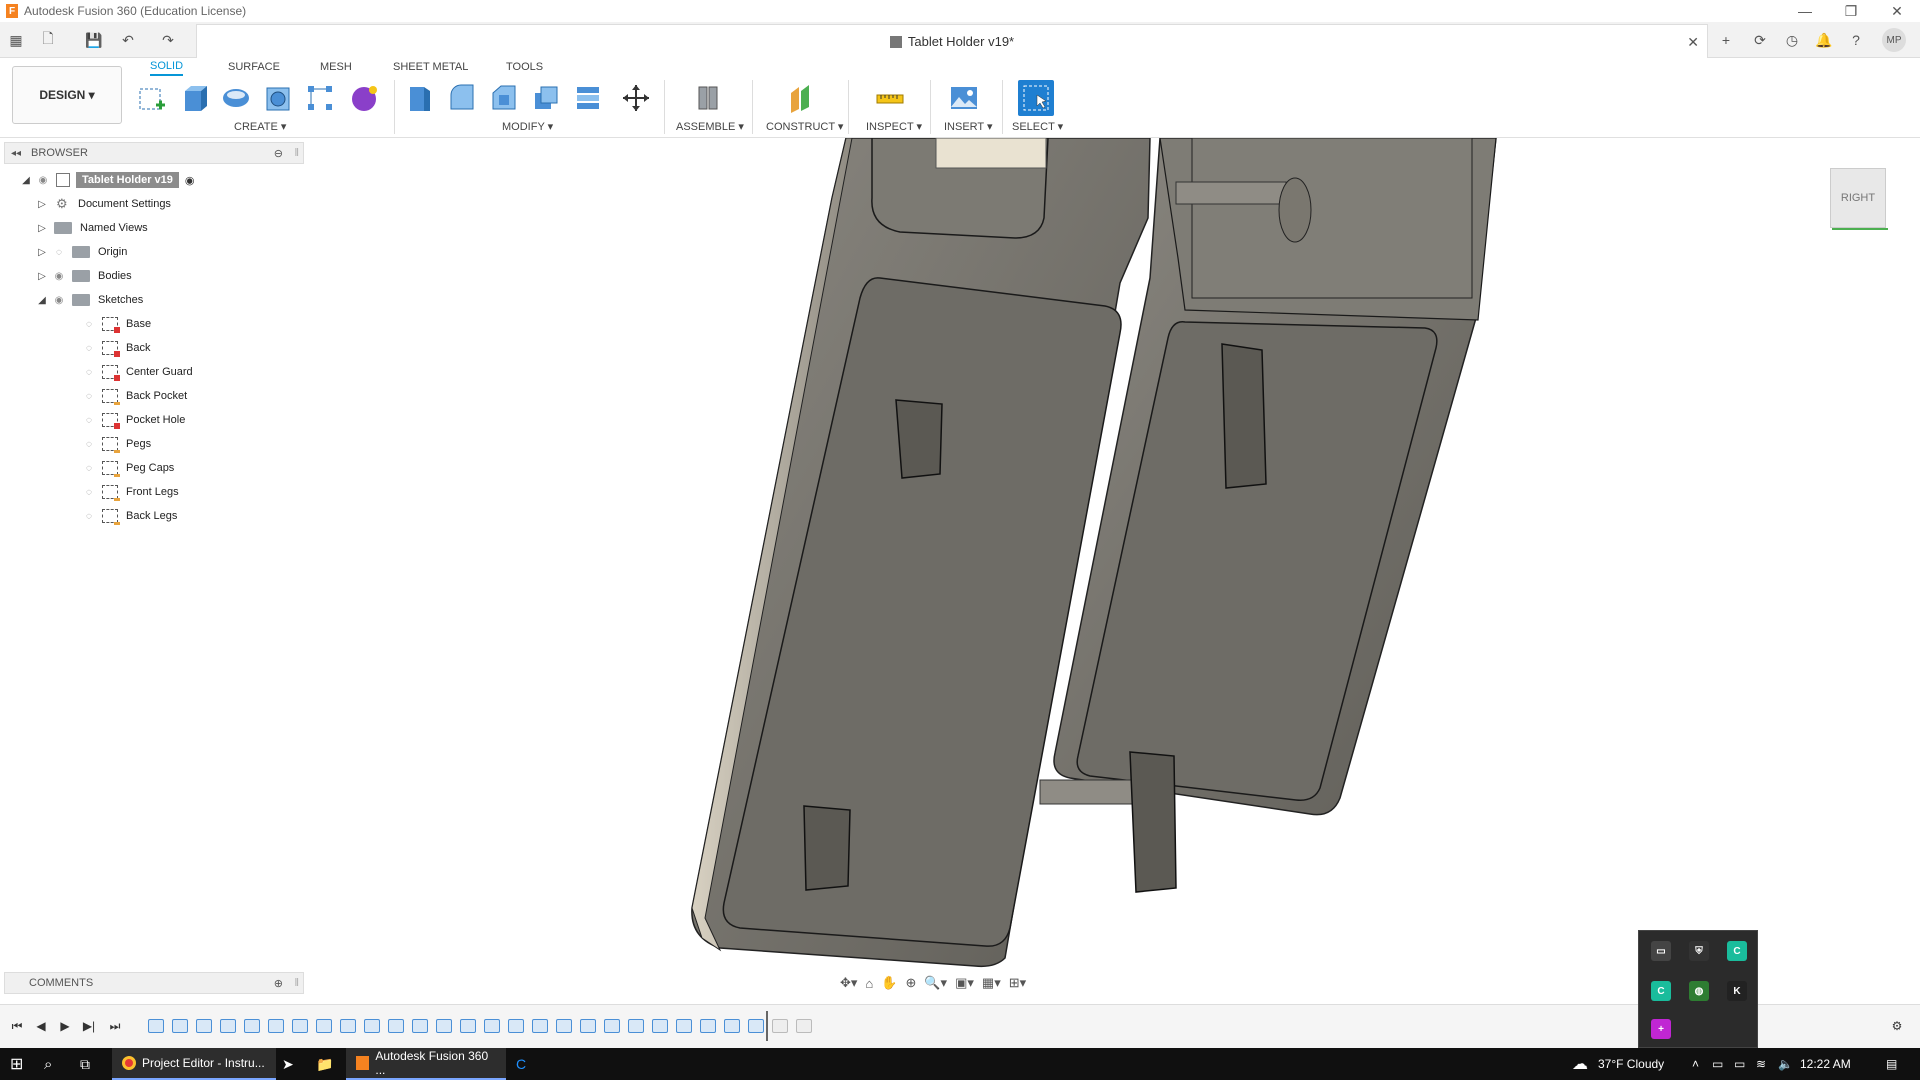 This screenshot has height=1080, width=1920. Describe the element at coordinates (968, 126) in the screenshot. I see `insert-menu: INSERT ▾` at that location.